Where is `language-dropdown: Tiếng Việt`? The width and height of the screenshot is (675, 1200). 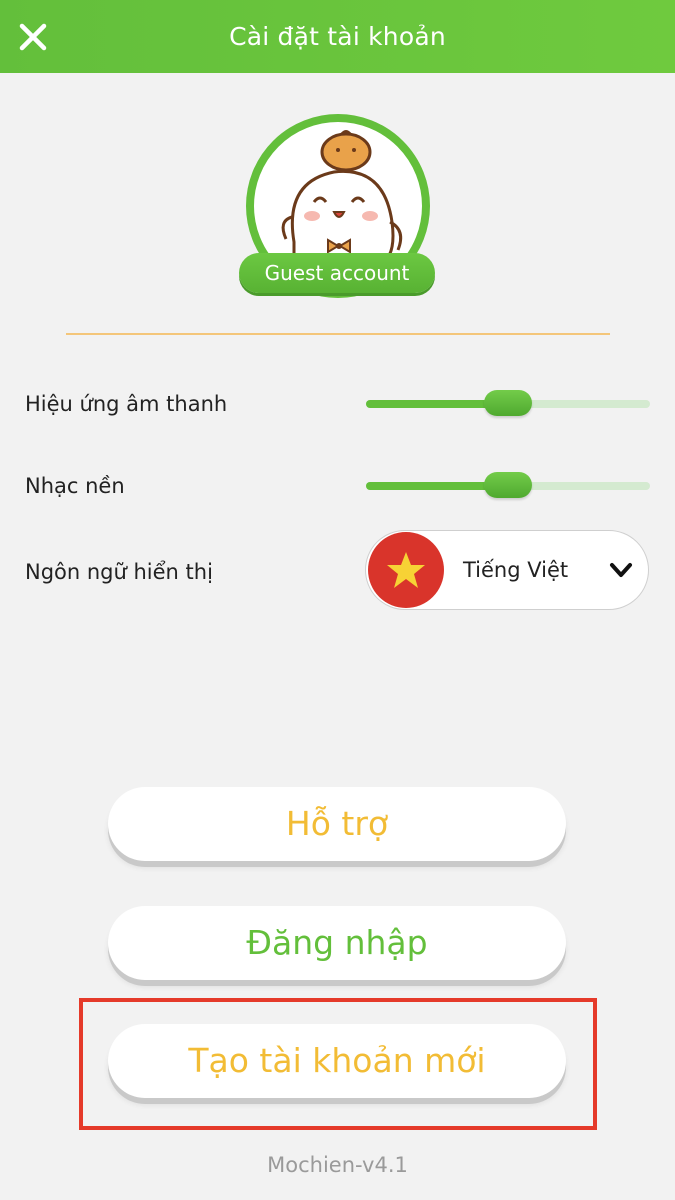 language-dropdown: Tiếng Việt is located at coordinates (507, 570).